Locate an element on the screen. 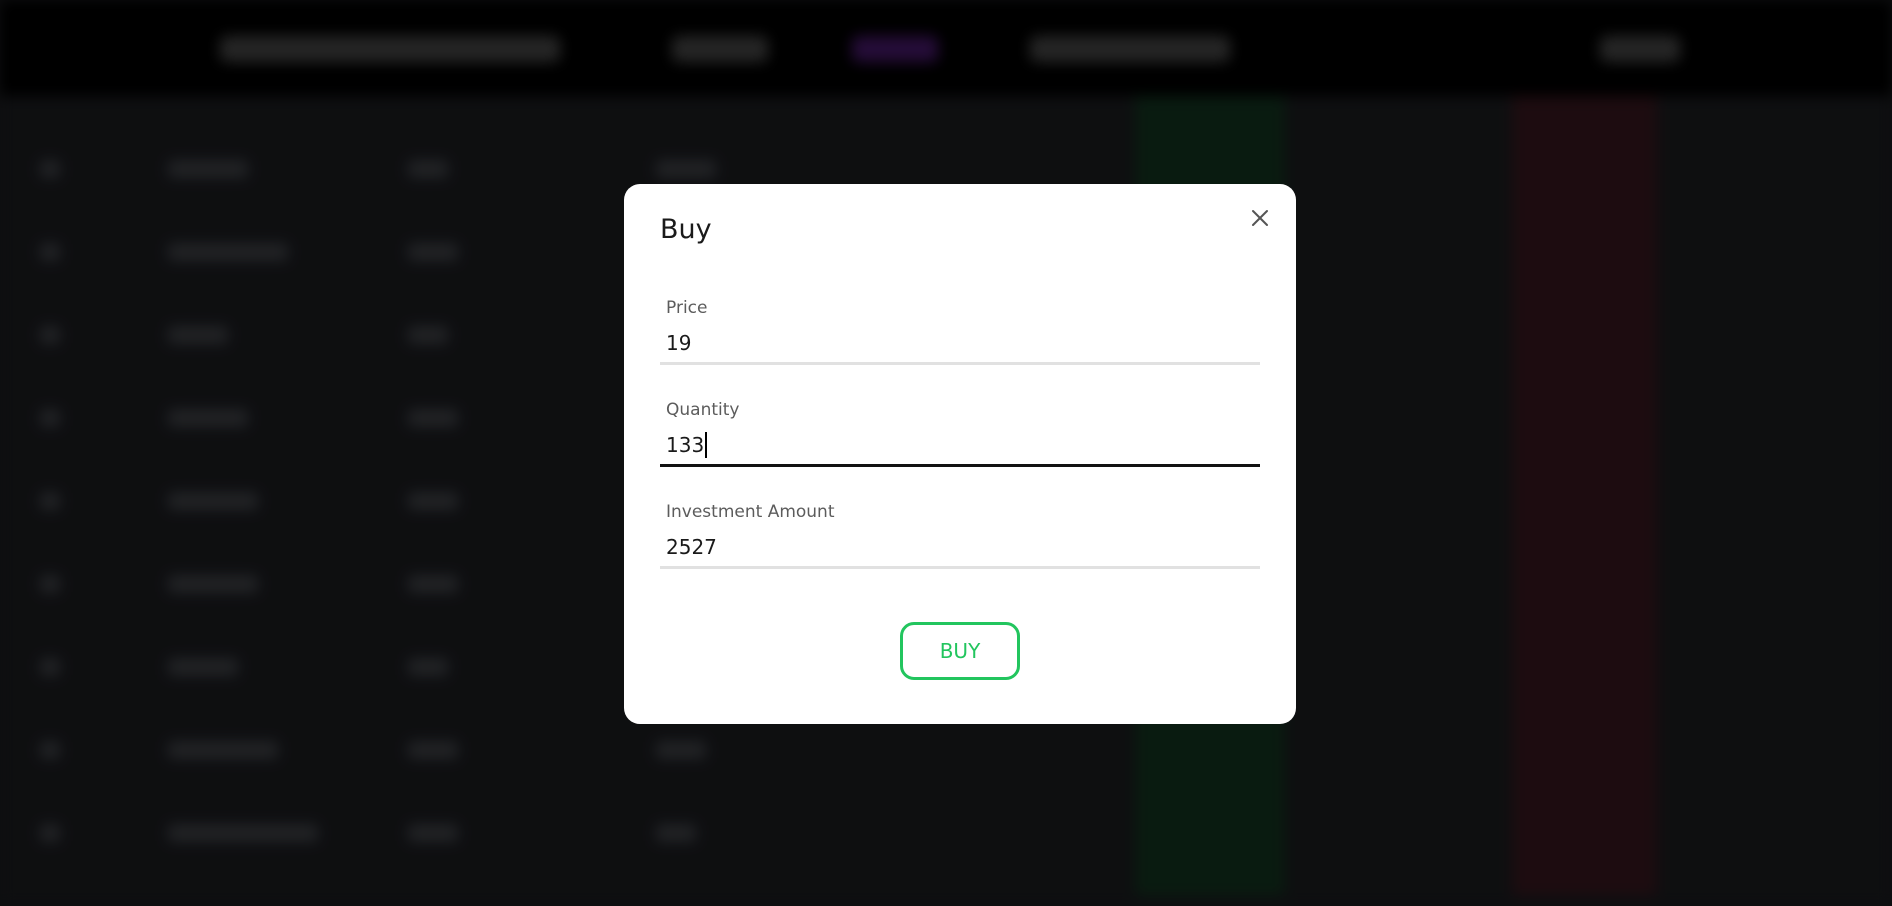 The width and height of the screenshot is (1892, 906). investment-amount-field: Investment Amount 2527 is located at coordinates (960, 537).